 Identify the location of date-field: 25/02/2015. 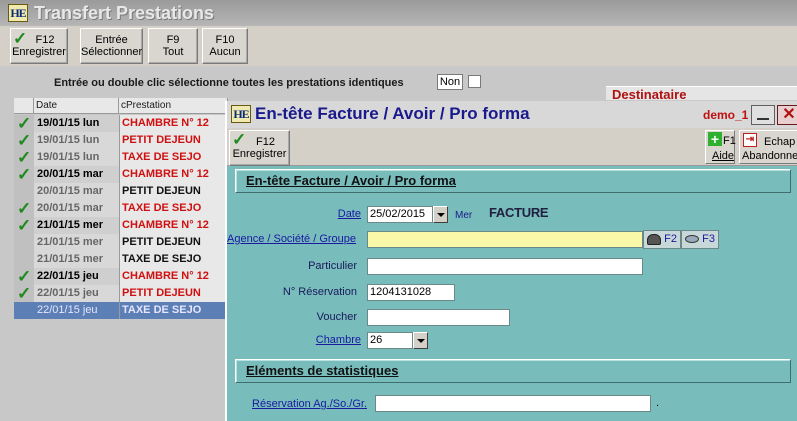
(400, 214).